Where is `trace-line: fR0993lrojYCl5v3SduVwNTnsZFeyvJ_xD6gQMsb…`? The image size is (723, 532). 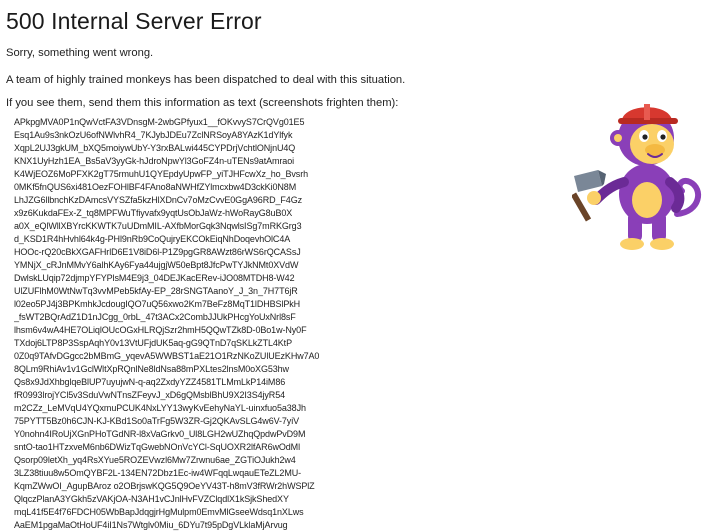 trace-line: fR0993lrojYCl5v3SduVwNTnsZFeyvJ_xD6gQMsb… is located at coordinates (150, 395).